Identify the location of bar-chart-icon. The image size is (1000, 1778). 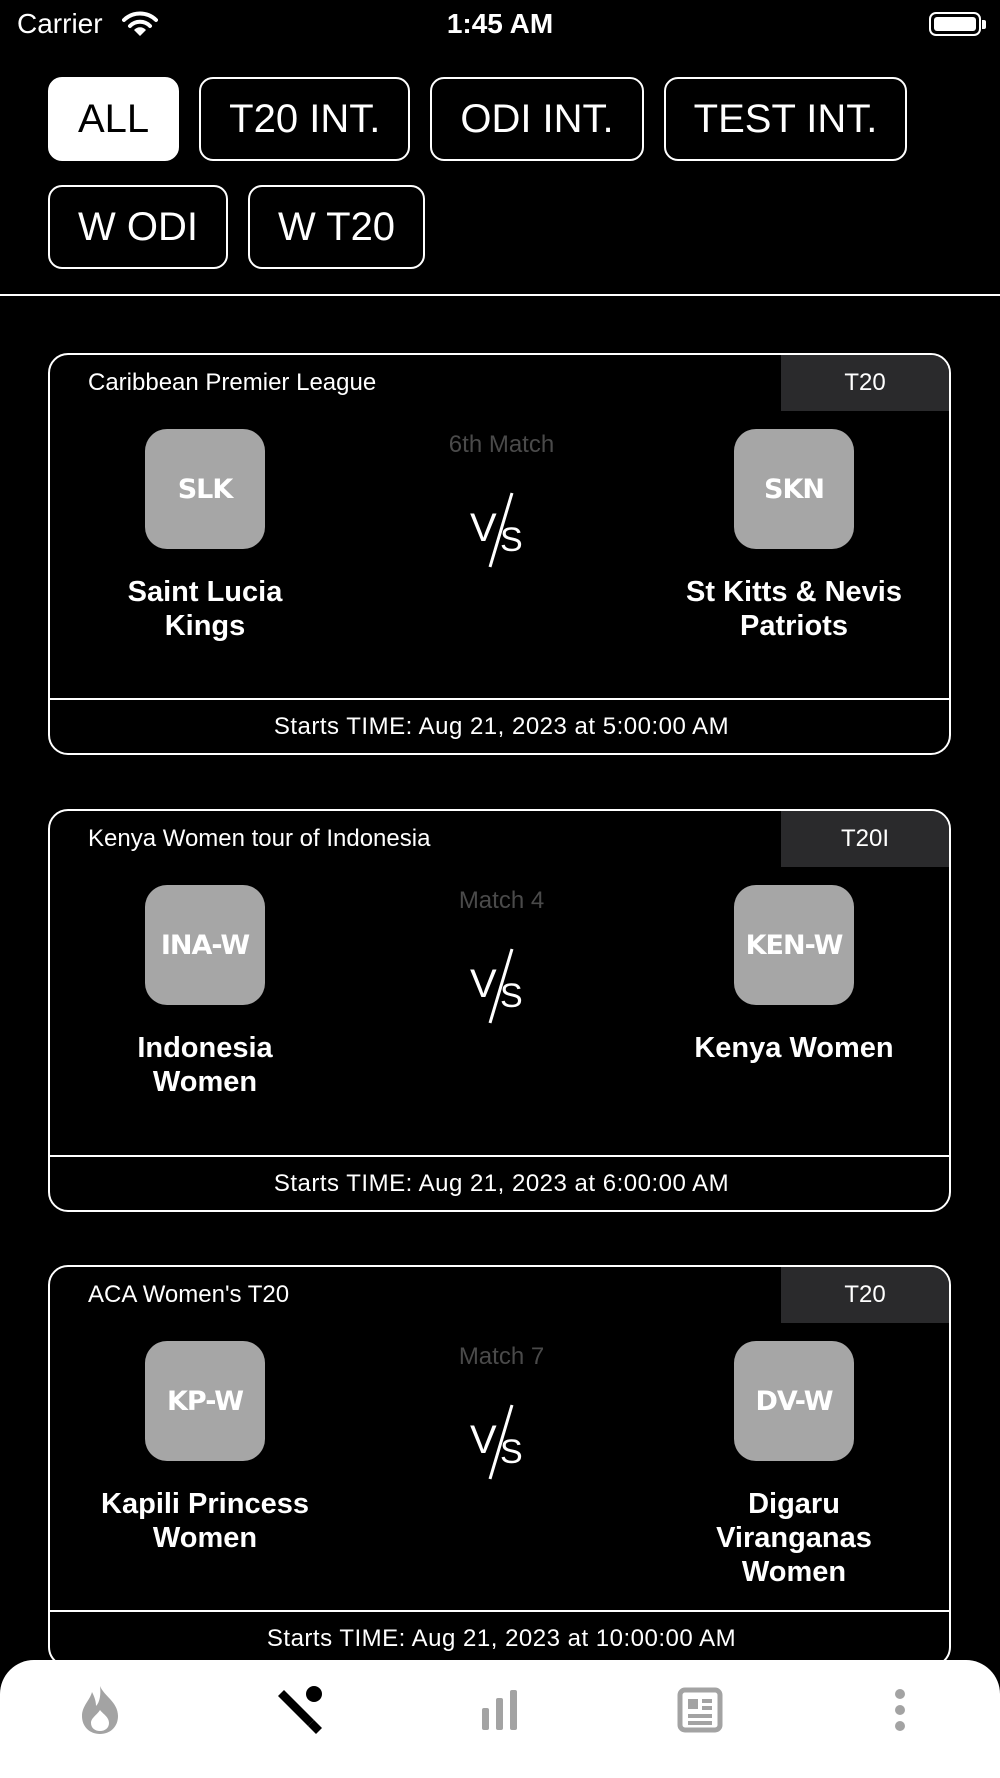
(499, 1710).